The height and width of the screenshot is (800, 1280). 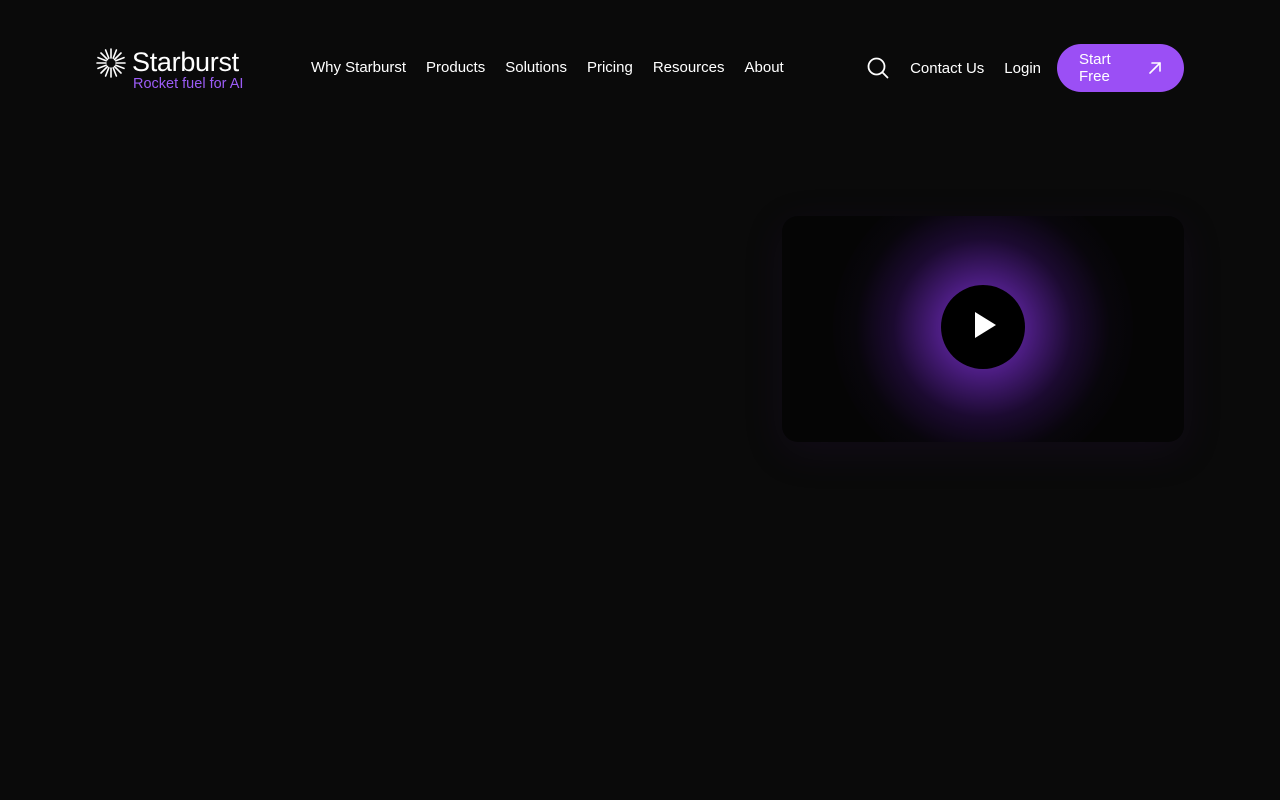 What do you see at coordinates (536, 68) in the screenshot?
I see `nav-item-solutions: Solutions` at bounding box center [536, 68].